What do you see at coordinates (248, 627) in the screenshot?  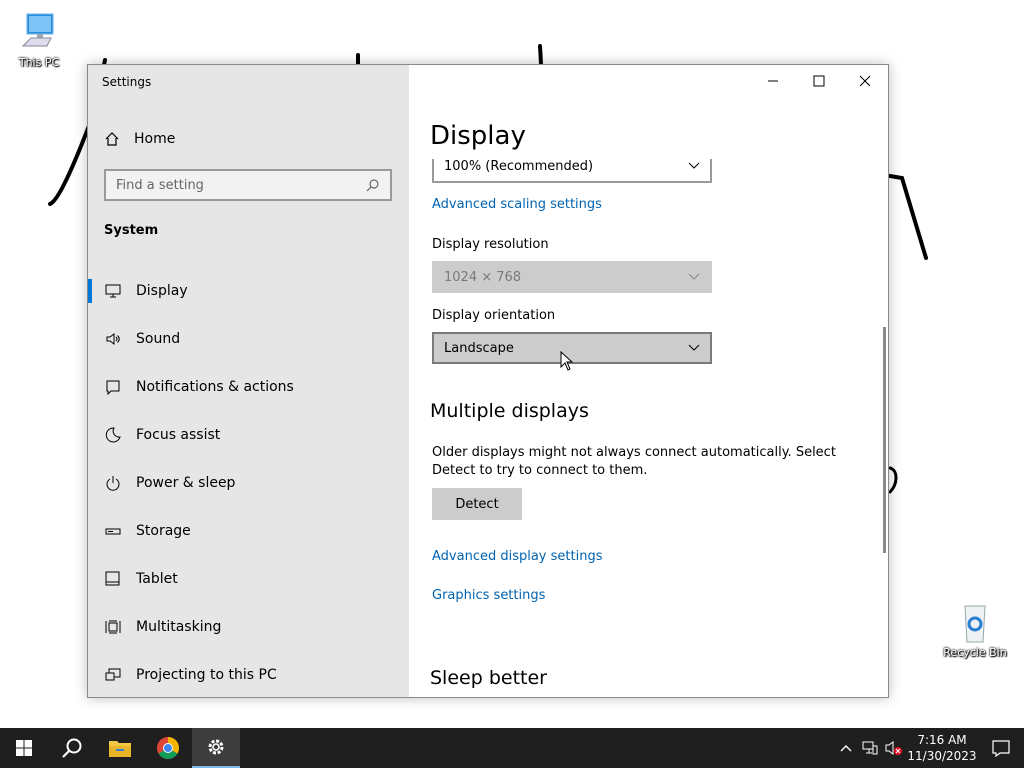 I see `sidebar-item-multitasking: Multitasking` at bounding box center [248, 627].